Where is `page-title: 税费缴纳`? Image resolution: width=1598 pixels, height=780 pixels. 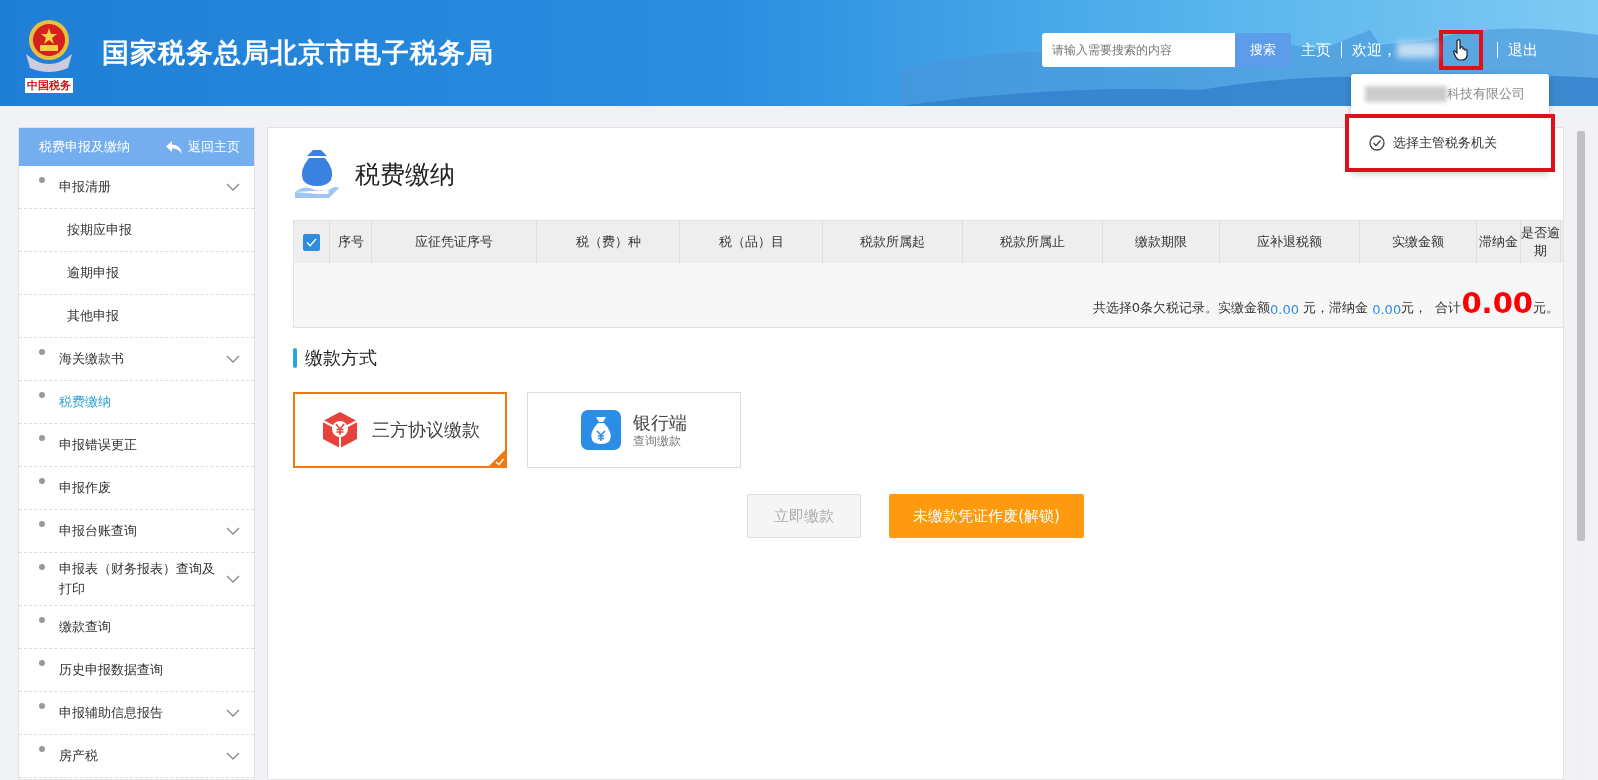 page-title: 税费缴纳 is located at coordinates (405, 174).